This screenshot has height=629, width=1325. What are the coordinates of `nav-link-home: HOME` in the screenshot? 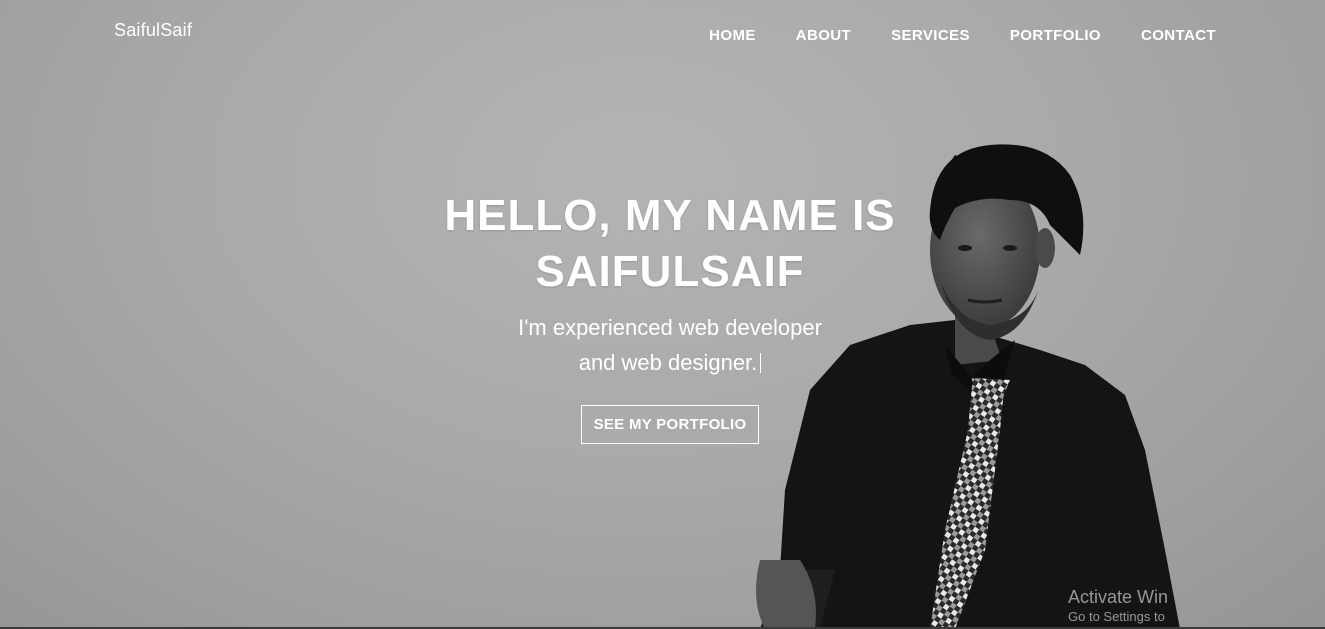 It's located at (732, 35).